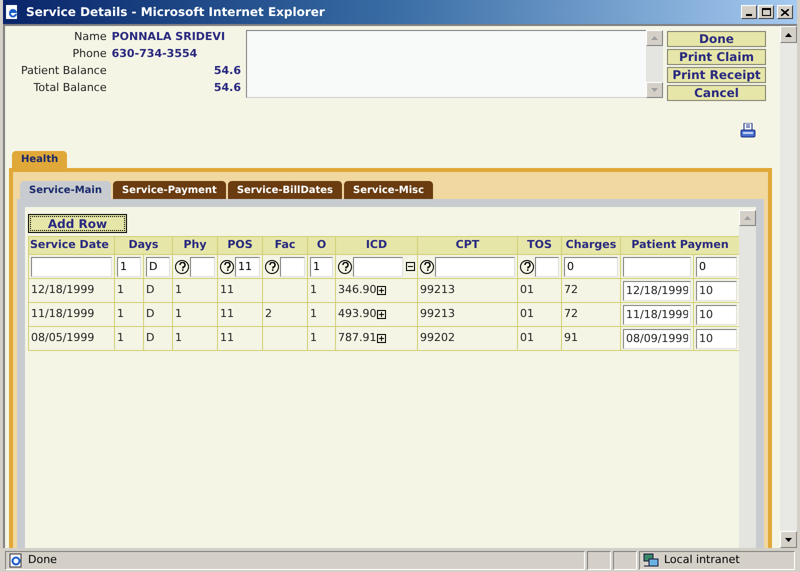  What do you see at coordinates (377, 245) in the screenshot?
I see `column-header: ICD` at bounding box center [377, 245].